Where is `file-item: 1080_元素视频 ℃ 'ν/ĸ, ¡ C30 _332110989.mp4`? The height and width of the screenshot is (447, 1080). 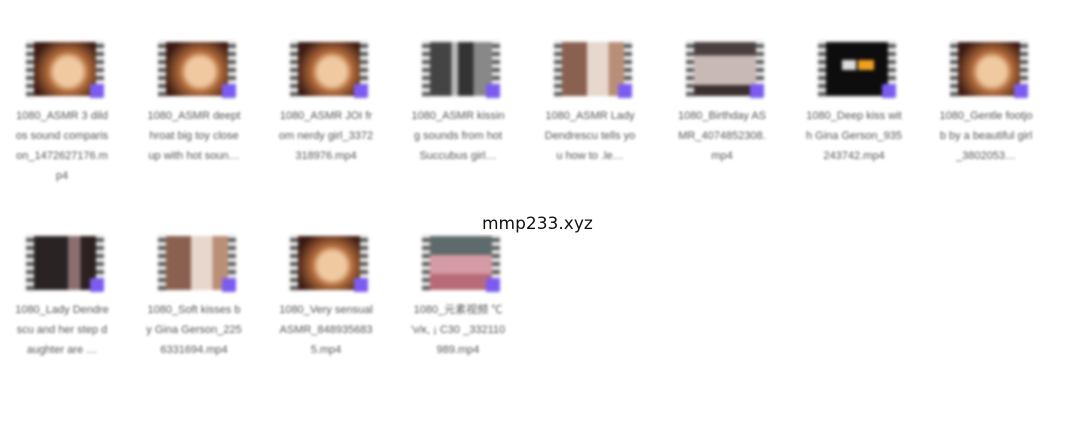
file-item: 1080_元素视频 ℃ 'ν/ĸ, ¡ C30 _332110989.mp4 is located at coordinates (457, 319).